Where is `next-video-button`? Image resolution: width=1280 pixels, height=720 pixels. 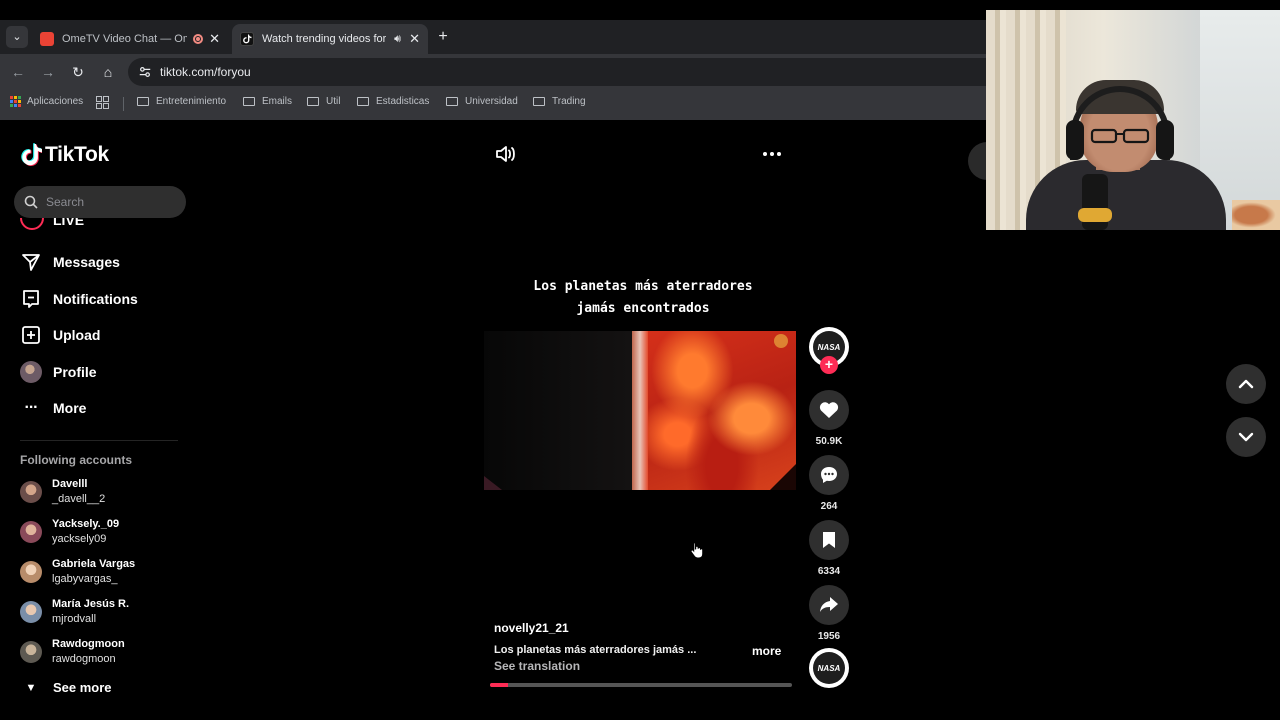
next-video-button is located at coordinates (1246, 437).